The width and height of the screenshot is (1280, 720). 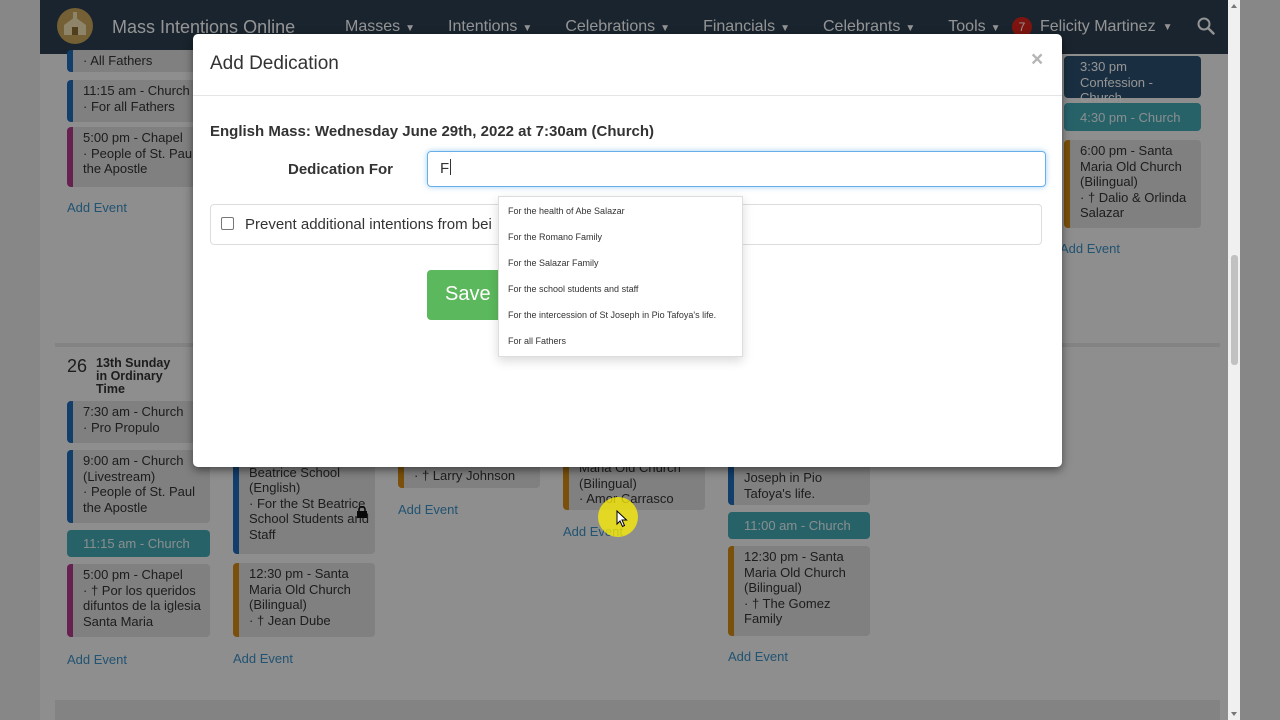 What do you see at coordinates (274, 63) in the screenshot?
I see `modal-title: Add Dedication` at bounding box center [274, 63].